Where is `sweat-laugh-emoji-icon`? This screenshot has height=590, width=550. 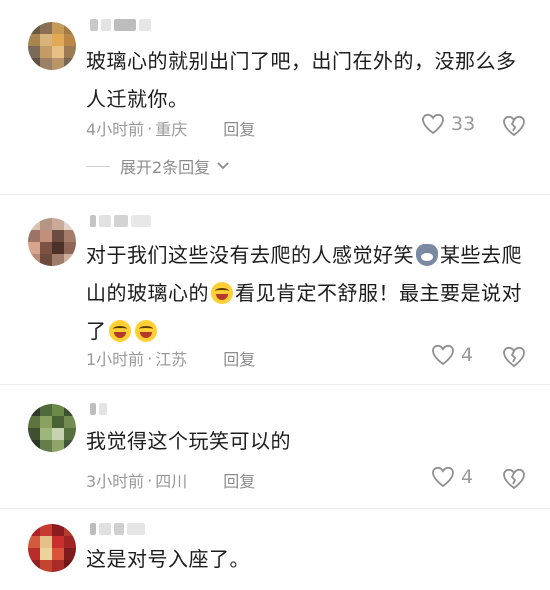 sweat-laugh-emoji-icon is located at coordinates (222, 293).